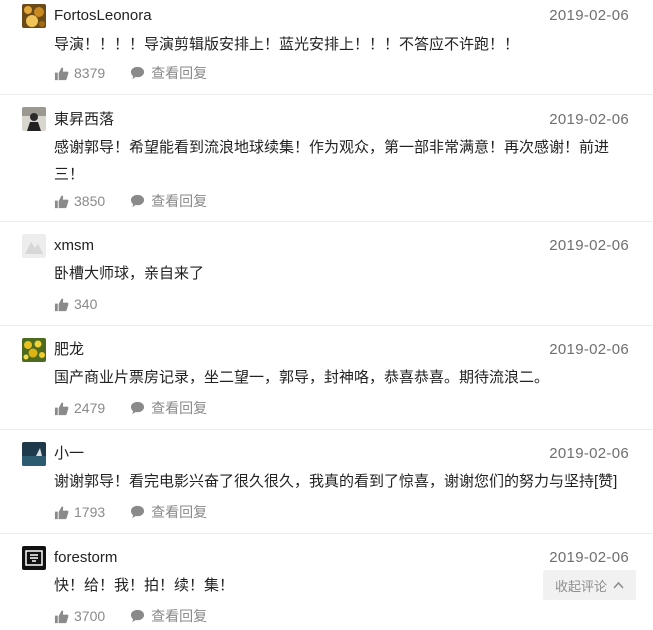 This screenshot has height=630, width=653. I want to click on username: FortosLeonora, so click(103, 16).